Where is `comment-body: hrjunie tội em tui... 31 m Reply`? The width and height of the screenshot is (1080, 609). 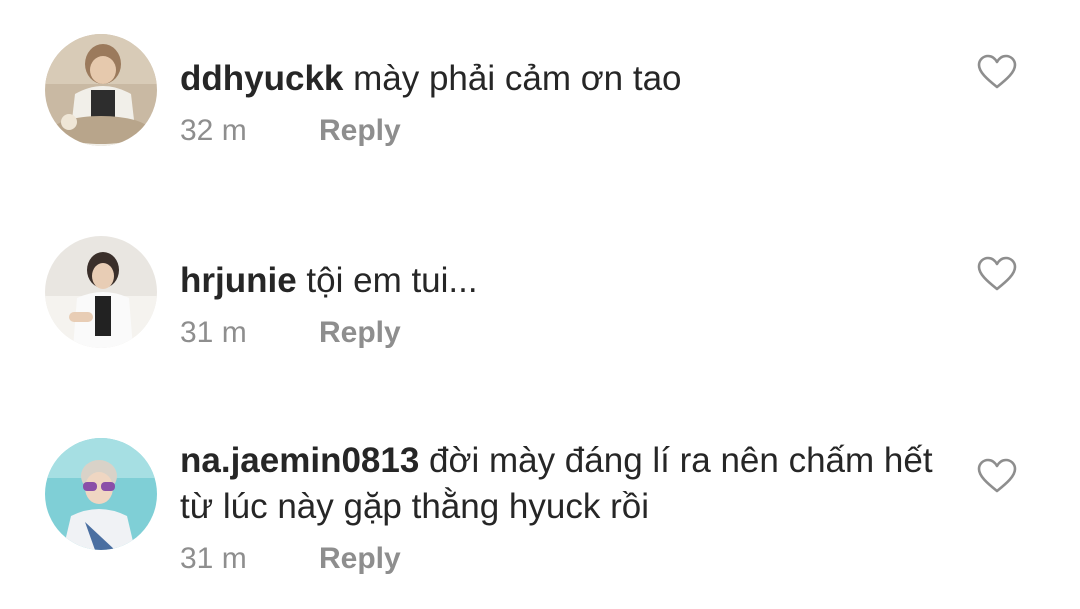 comment-body: hrjunie tội em tui... 31 m Reply is located at coordinates (560, 305).